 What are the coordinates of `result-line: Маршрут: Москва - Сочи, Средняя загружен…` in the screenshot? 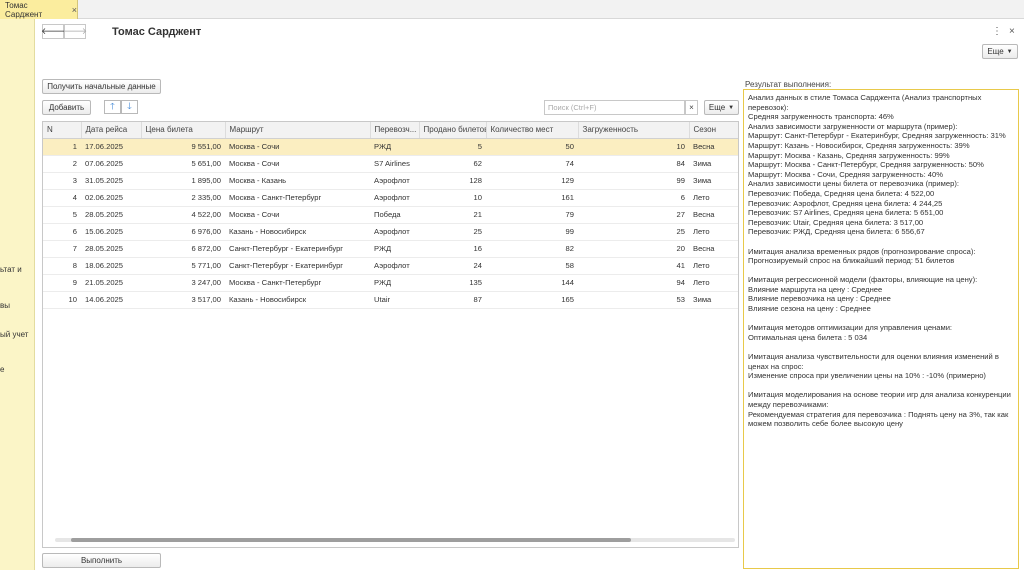 It's located at (845, 174).